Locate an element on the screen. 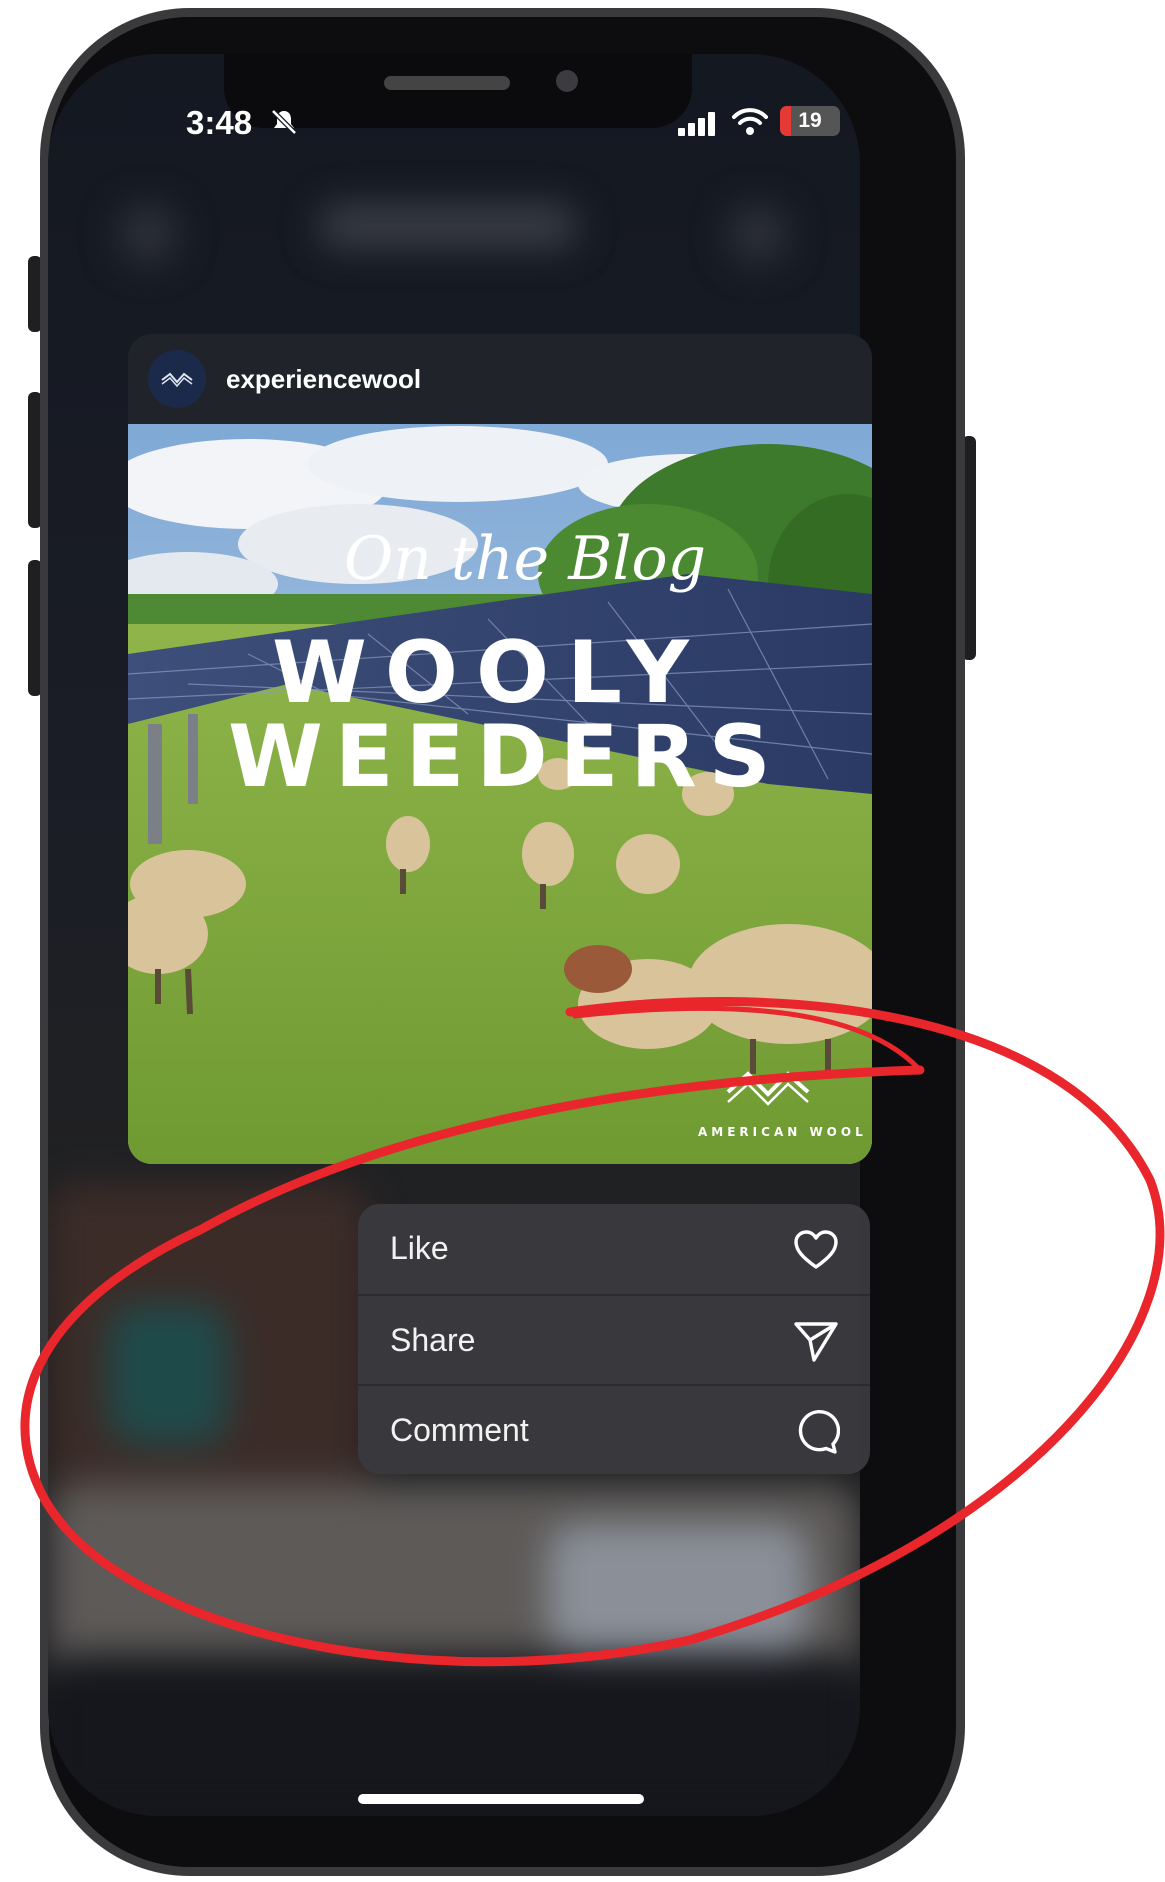  post-context-menu: Like Share Comment is located at coordinates (614, 1339).